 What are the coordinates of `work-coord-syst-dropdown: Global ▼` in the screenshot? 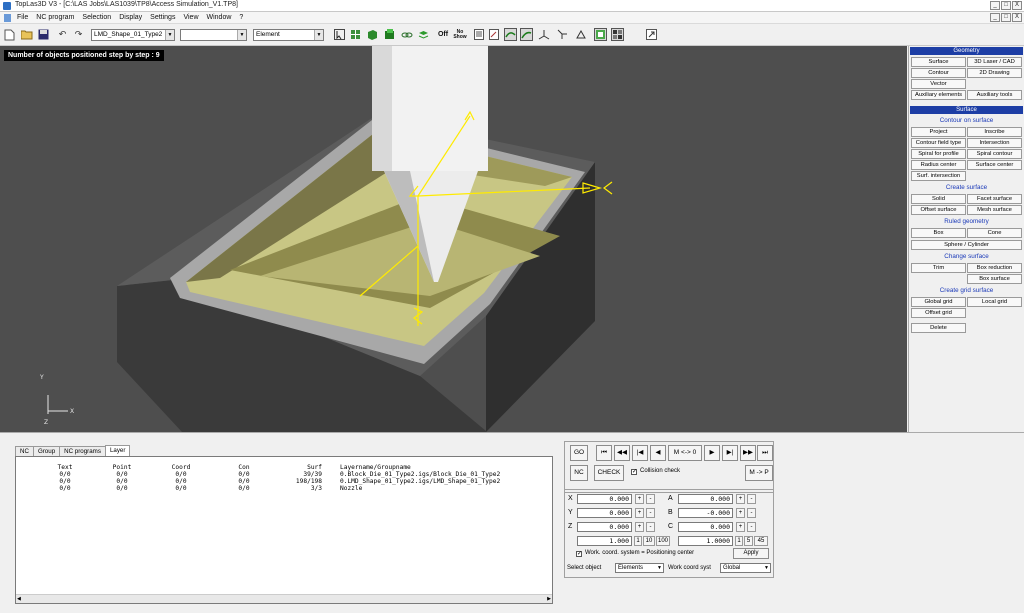 It's located at (745, 568).